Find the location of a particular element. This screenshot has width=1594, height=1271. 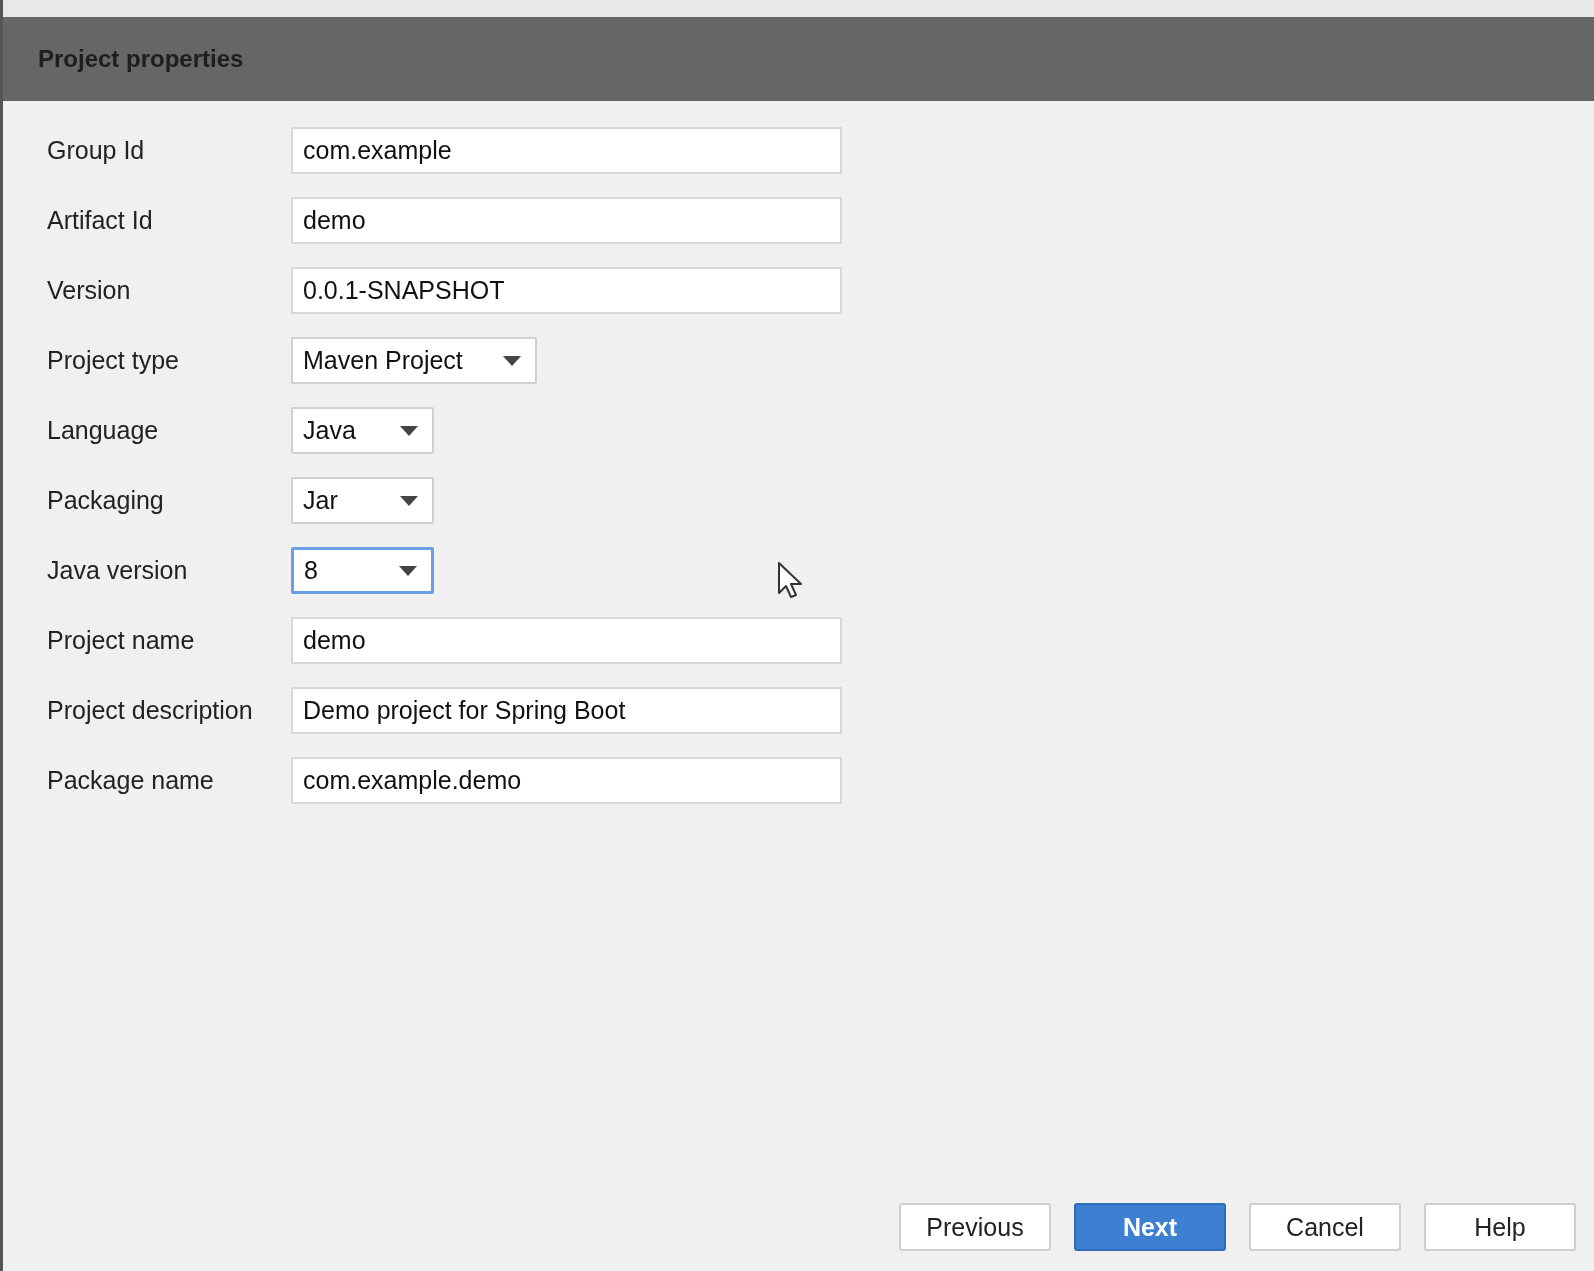

field-label: Project type is located at coordinates (113, 360).